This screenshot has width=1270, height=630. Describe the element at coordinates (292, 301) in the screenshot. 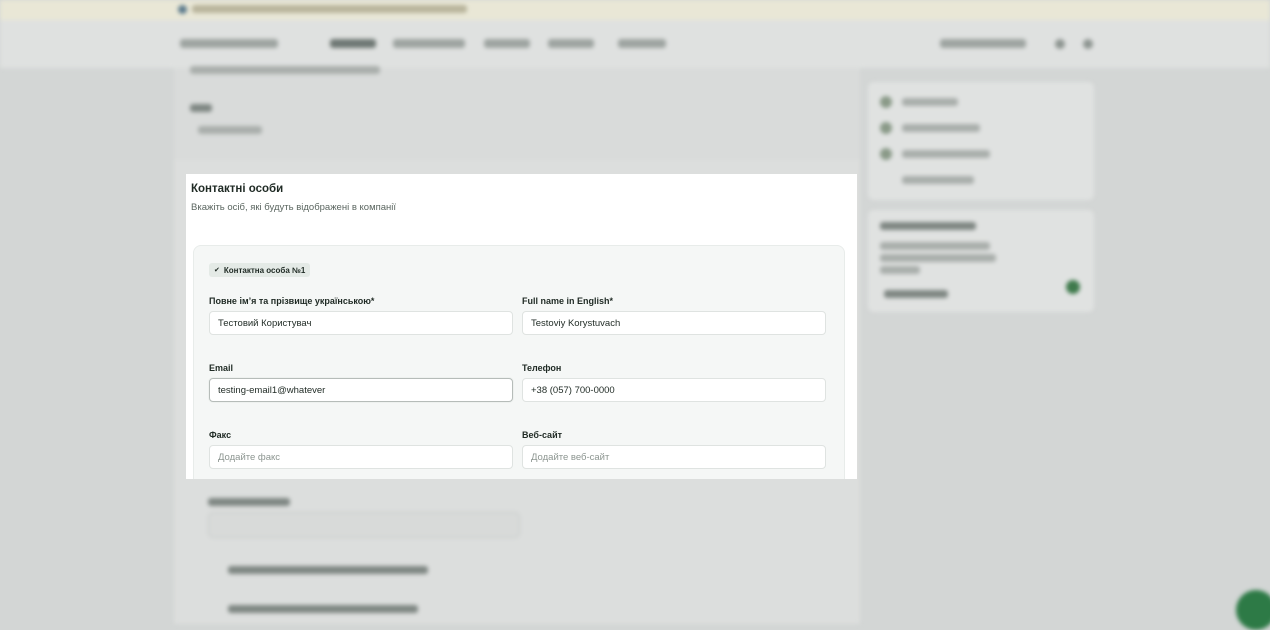

I see `name-uk-label: Повне ім’я та прізвище українською*` at that location.